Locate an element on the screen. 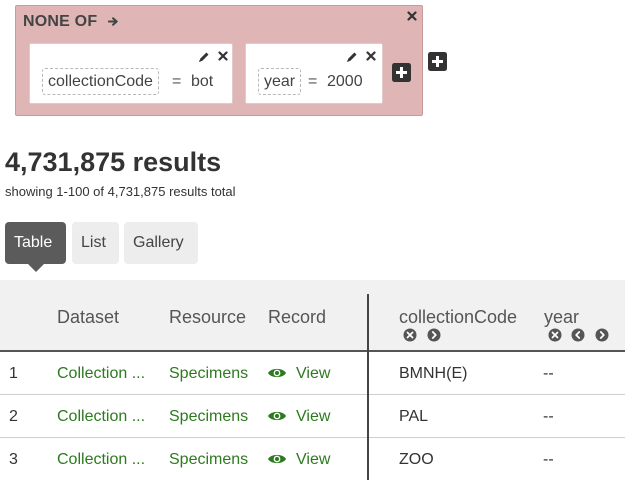 Image resolution: width=625 pixels, height=480 pixels. column-header-year: year is located at coordinates (561, 317).